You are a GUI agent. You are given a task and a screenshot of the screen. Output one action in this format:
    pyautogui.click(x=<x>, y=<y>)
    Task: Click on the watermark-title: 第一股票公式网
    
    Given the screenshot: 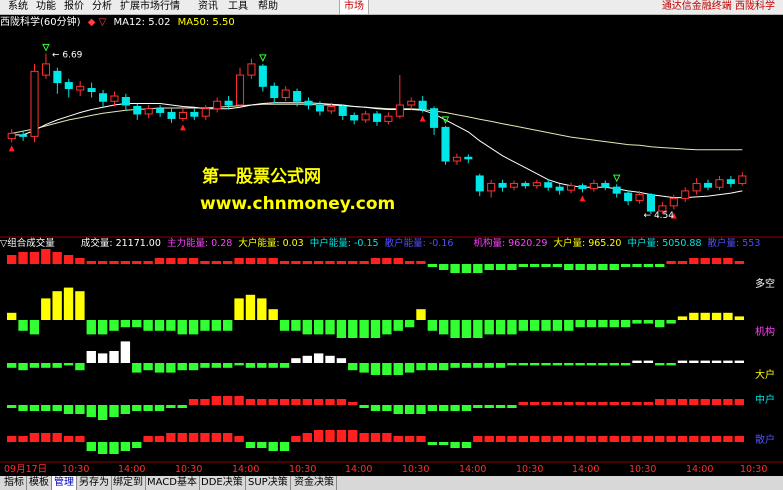 What is the action you would take?
    pyautogui.click(x=261, y=177)
    